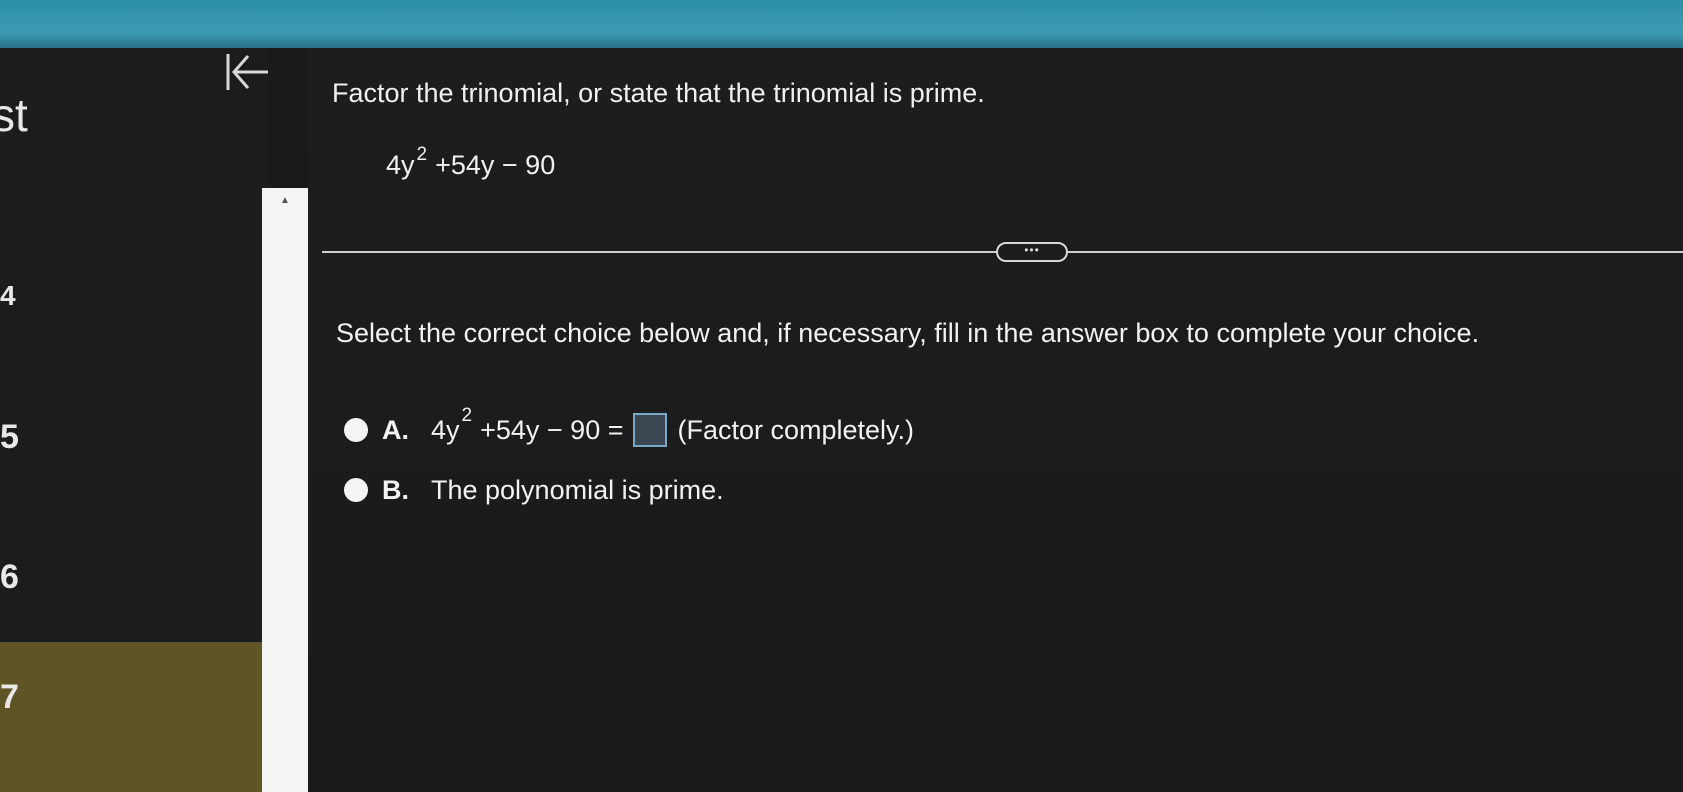 The width and height of the screenshot is (1683, 792). Describe the element at coordinates (134, 296) in the screenshot. I see `question-item-4: 4` at that location.